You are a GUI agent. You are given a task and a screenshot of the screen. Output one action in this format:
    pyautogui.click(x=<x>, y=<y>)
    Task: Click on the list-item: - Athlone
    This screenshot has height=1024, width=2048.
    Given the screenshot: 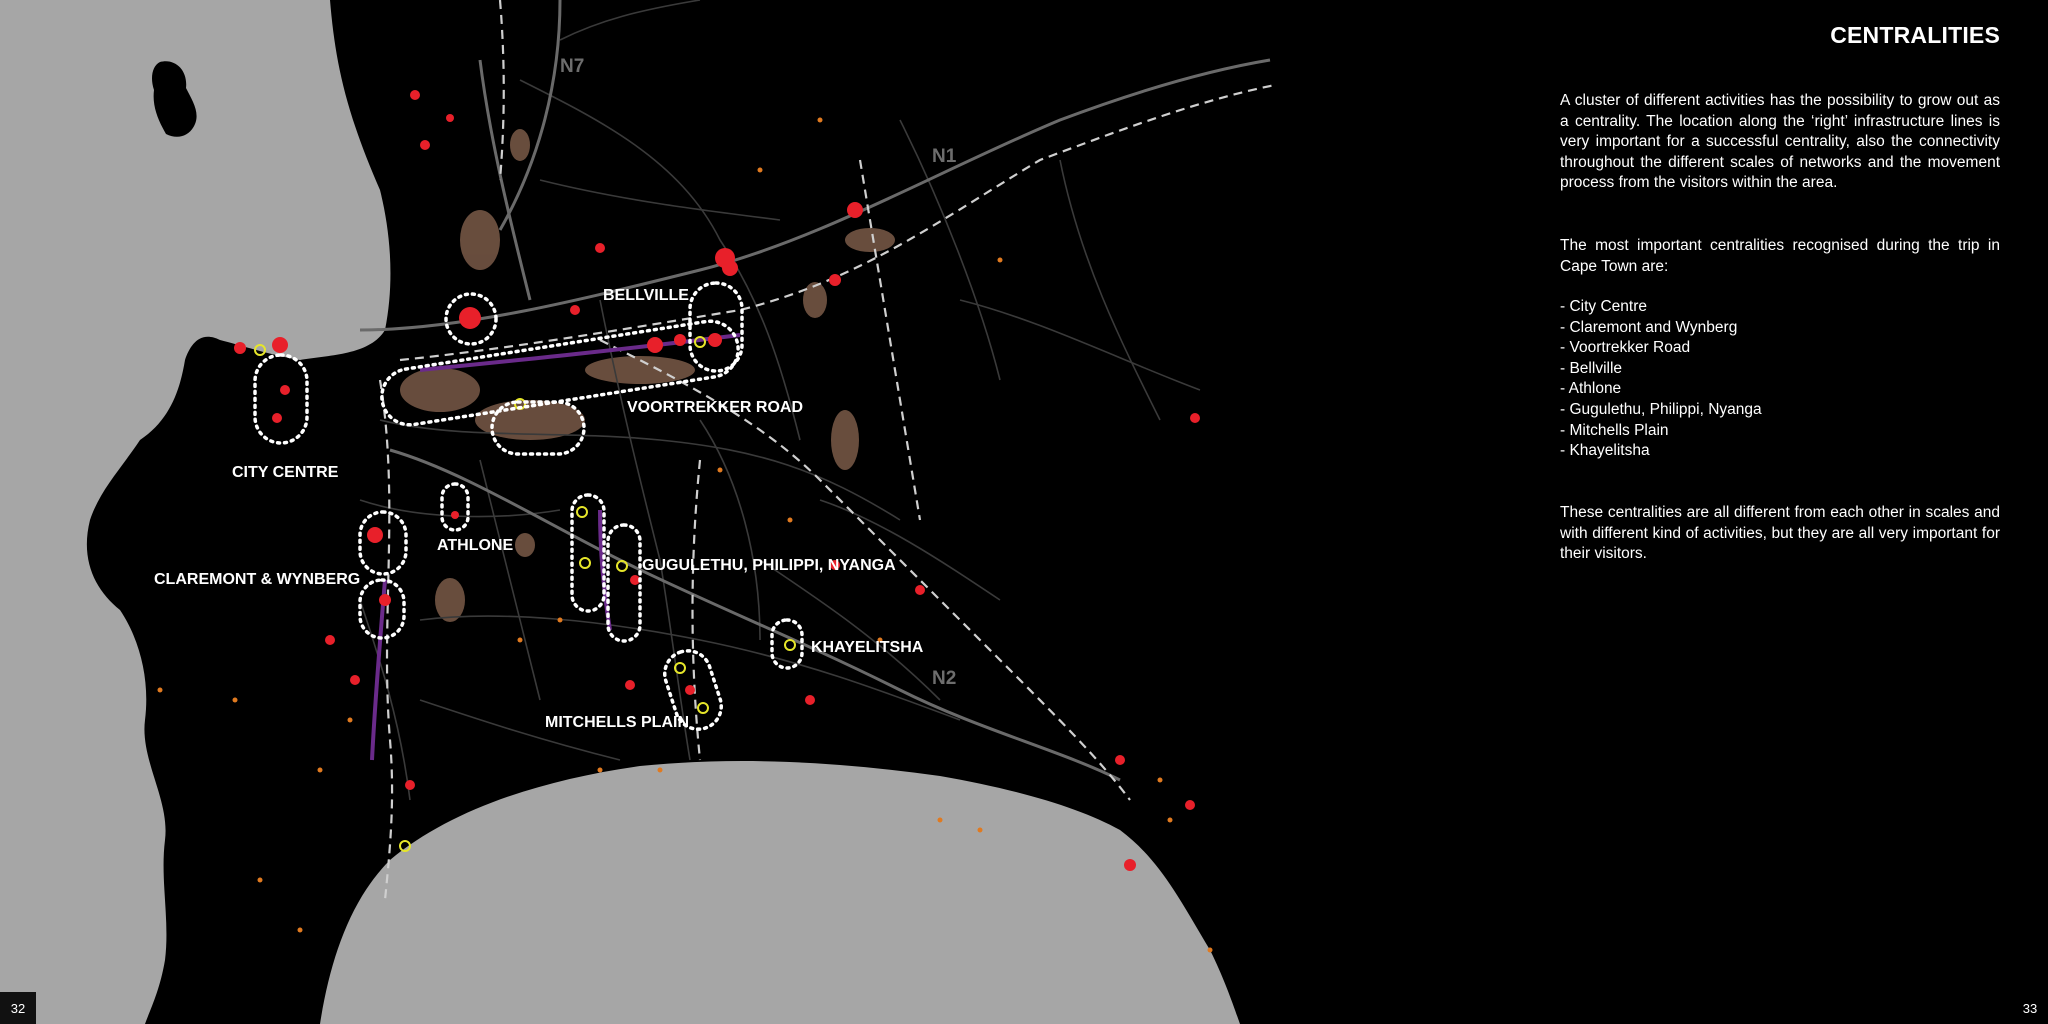 What is the action you would take?
    pyautogui.click(x=1591, y=389)
    